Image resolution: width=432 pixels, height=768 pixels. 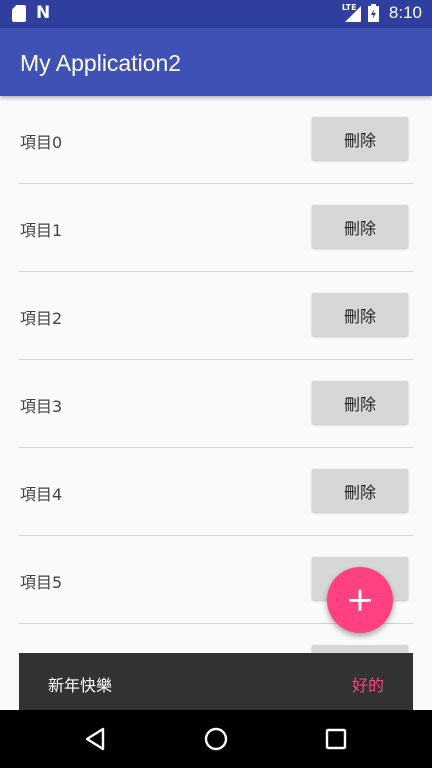 I want to click on app-bar: My Application2, so click(x=216, y=62).